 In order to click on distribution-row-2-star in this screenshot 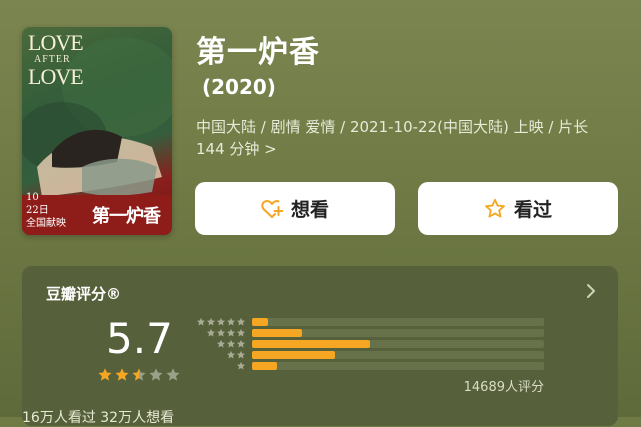, I will do `click(370, 354)`.